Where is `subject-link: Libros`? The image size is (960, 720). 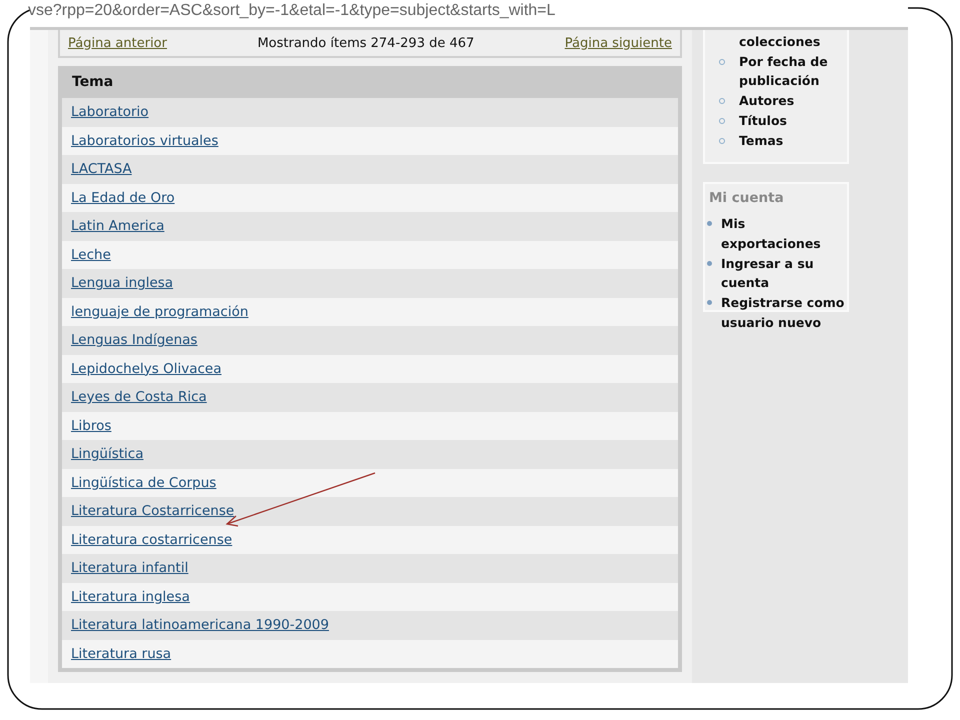 subject-link: Libros is located at coordinates (91, 426).